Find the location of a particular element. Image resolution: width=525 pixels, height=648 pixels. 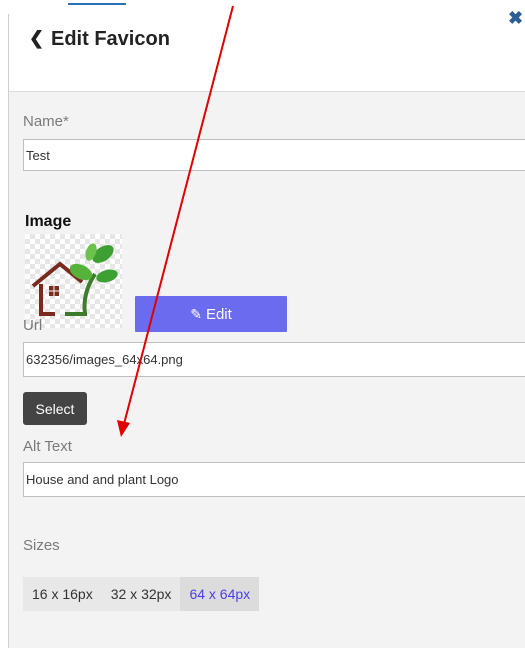

url-input is located at coordinates (274, 359).